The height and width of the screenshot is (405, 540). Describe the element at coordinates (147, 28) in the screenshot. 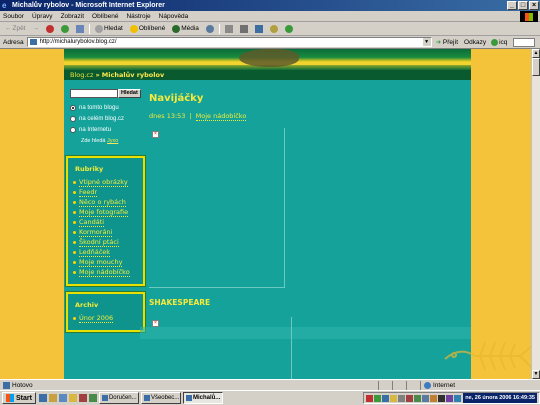

I see `favorites-button: Oblíbené` at that location.